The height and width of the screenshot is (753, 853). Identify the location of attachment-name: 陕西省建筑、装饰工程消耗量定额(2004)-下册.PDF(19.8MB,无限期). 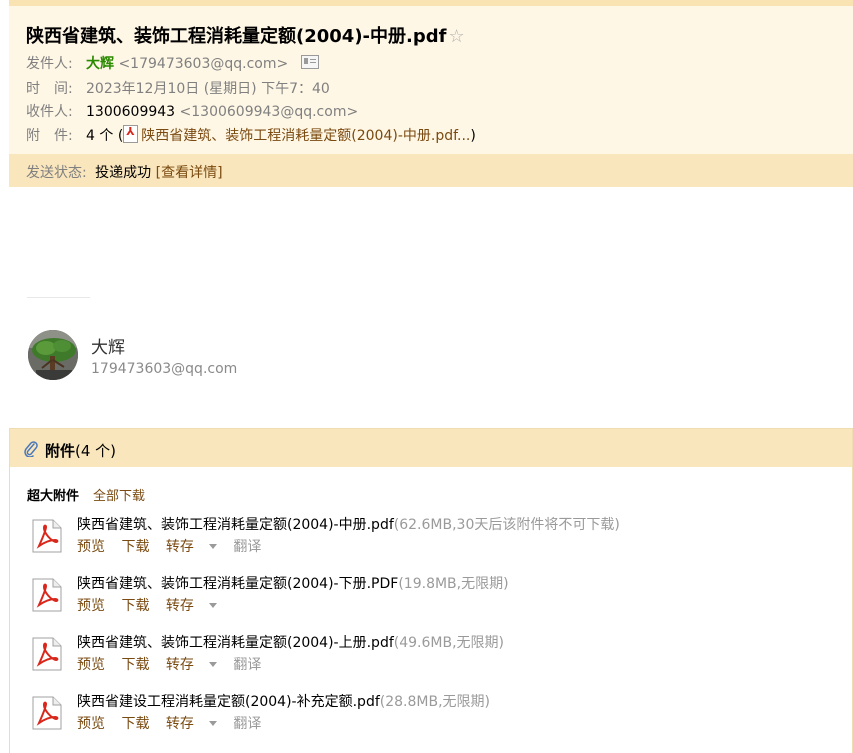
(293, 583).